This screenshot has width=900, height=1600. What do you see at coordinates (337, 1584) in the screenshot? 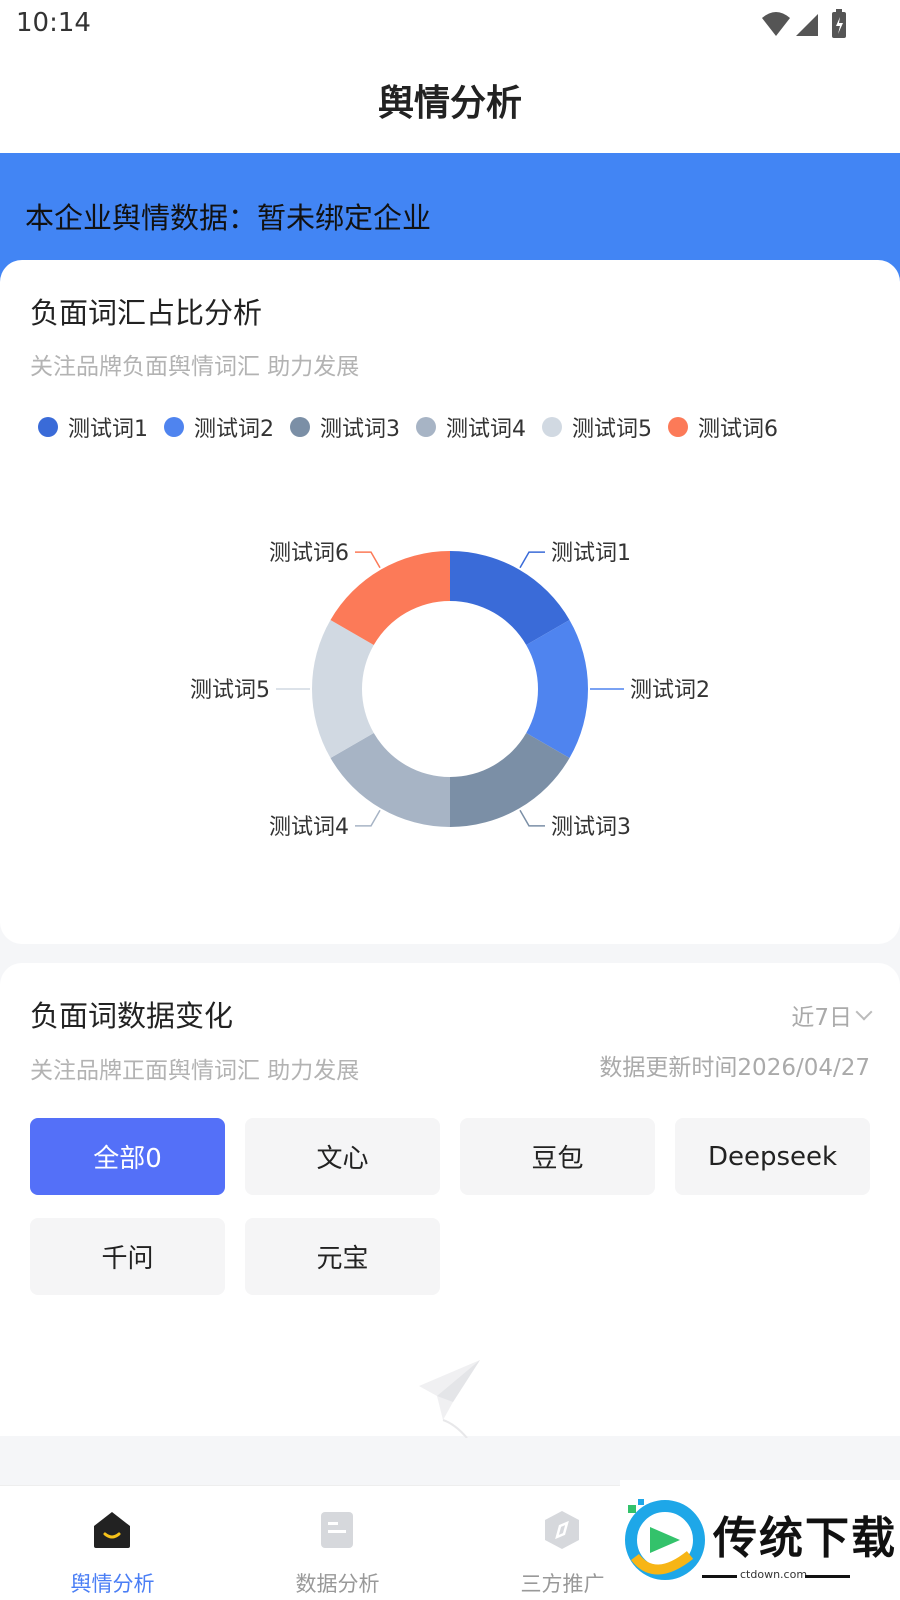
I see `nav-label-data: 数据分析` at bounding box center [337, 1584].